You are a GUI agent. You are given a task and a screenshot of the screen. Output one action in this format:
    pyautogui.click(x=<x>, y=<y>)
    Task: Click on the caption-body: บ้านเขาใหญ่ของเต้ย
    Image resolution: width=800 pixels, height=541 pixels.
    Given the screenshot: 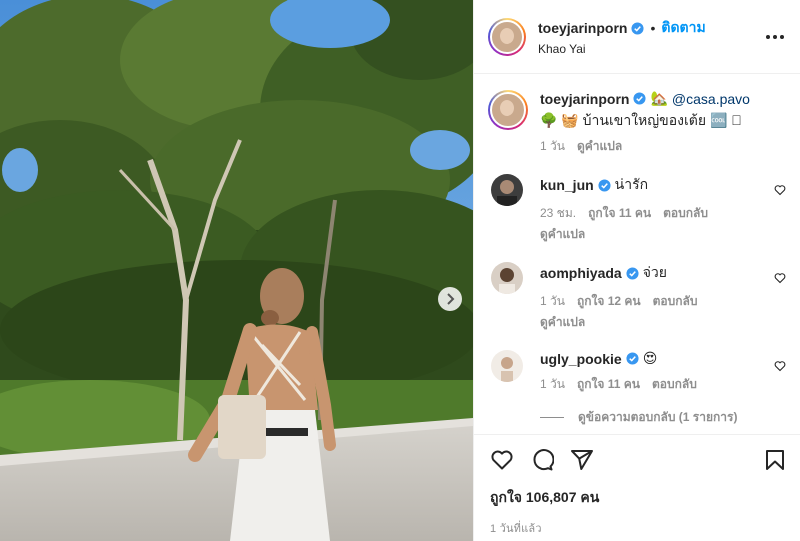 What is the action you would take?
    pyautogui.click(x=644, y=120)
    